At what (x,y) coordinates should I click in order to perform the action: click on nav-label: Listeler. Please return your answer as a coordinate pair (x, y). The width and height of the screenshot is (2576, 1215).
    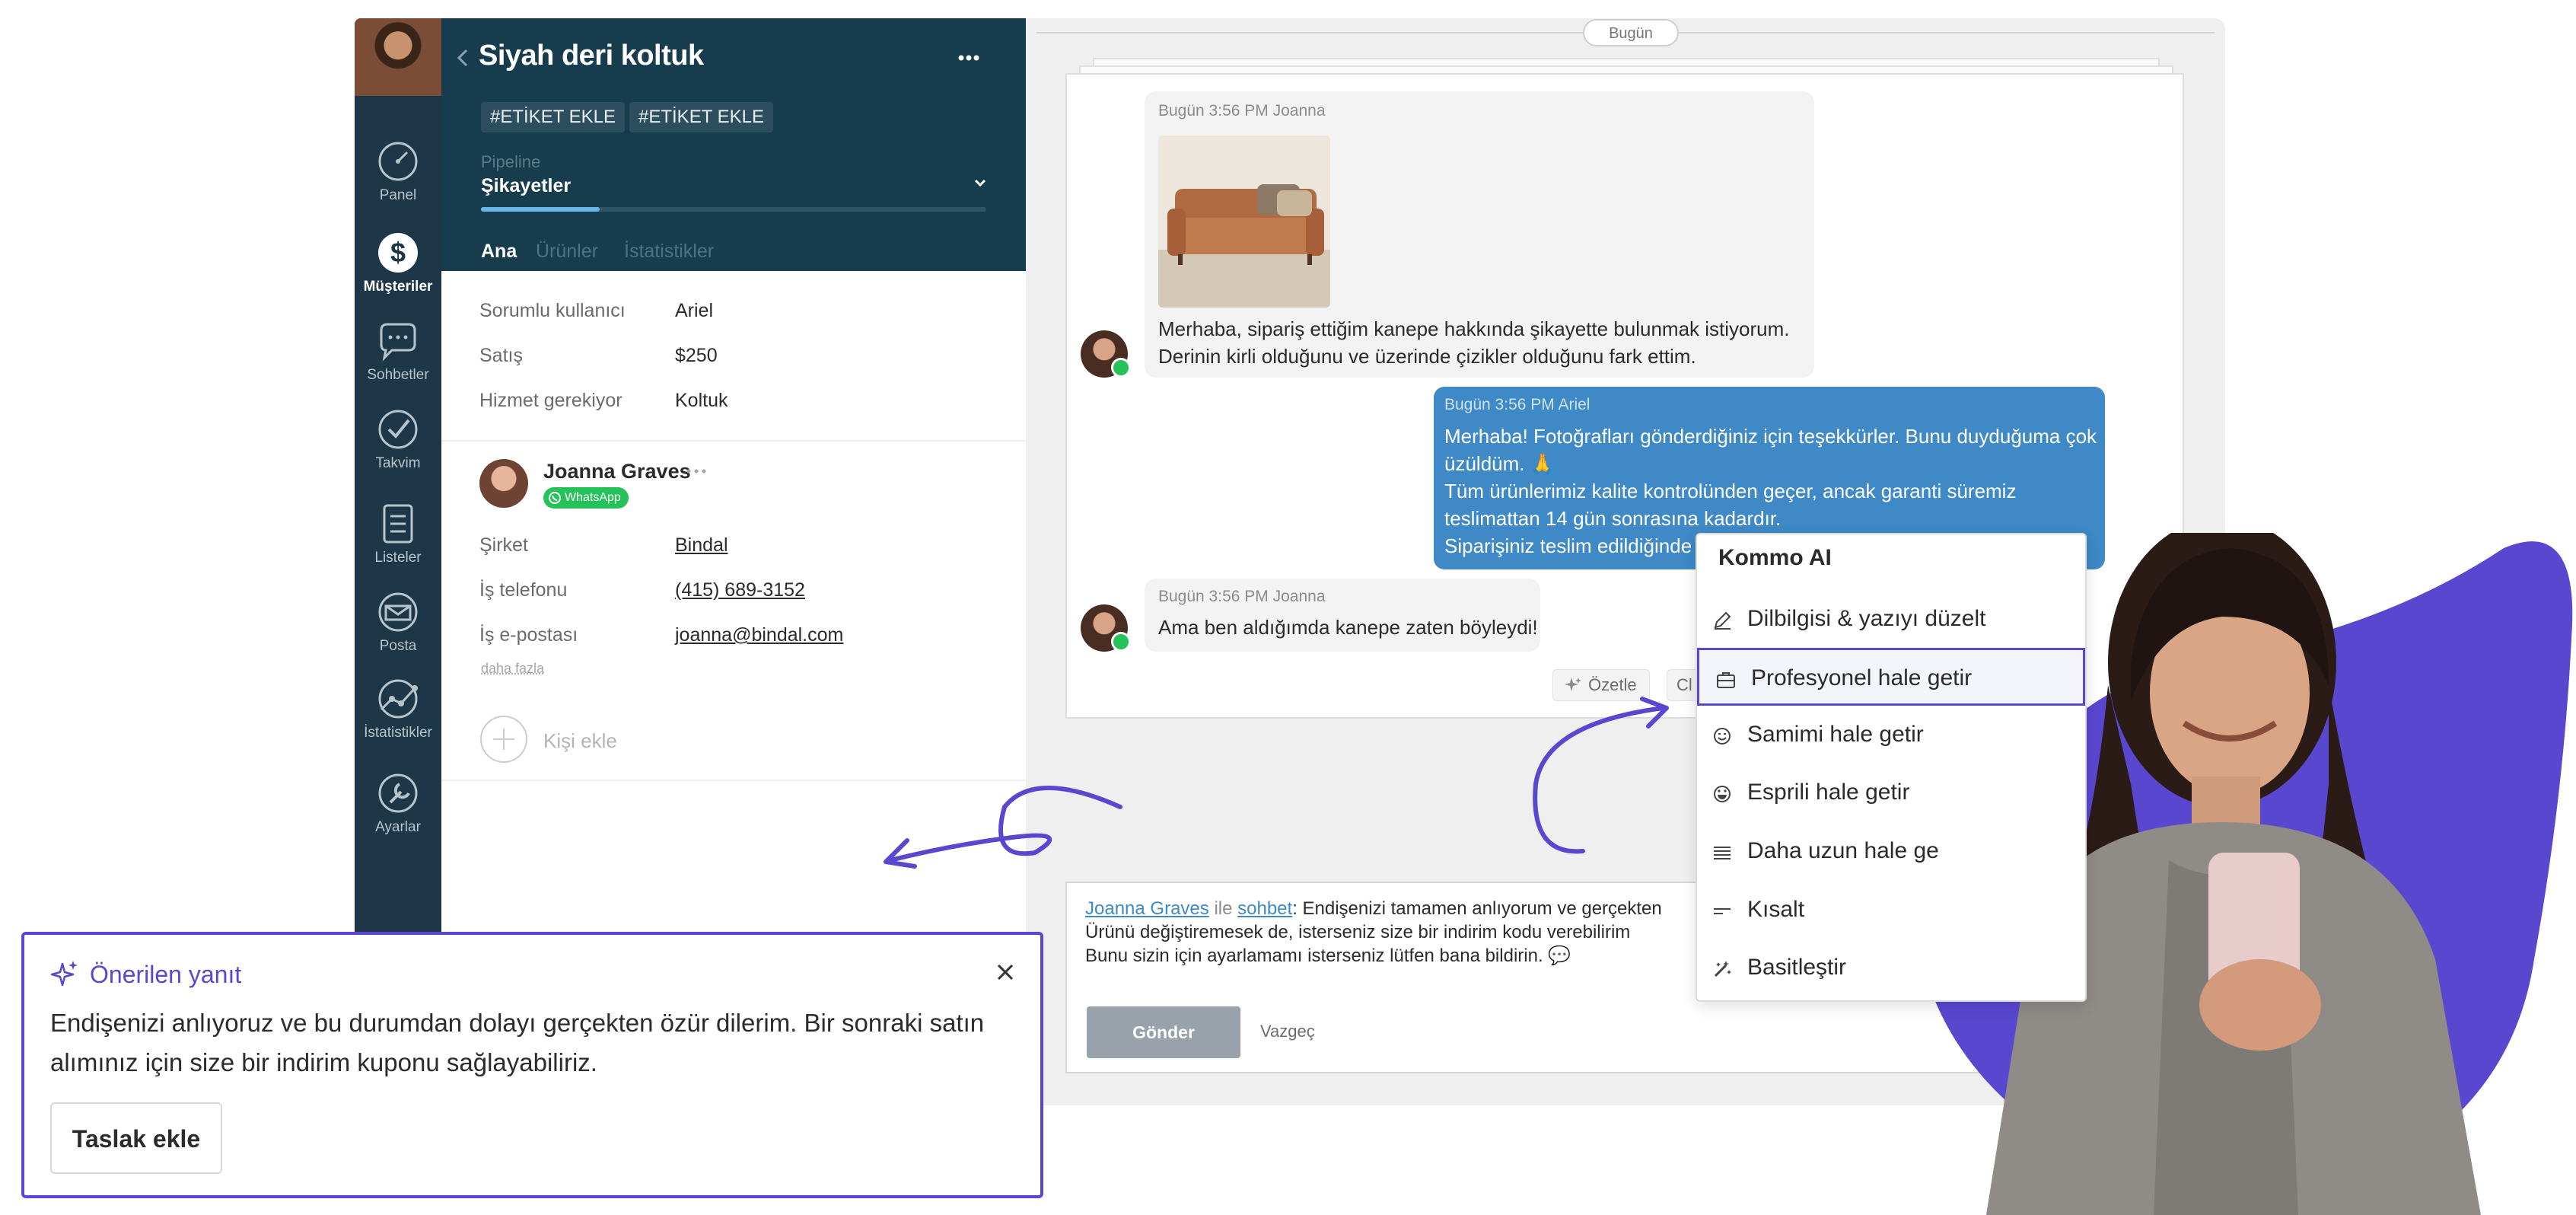
    Looking at the image, I should click on (398, 558).